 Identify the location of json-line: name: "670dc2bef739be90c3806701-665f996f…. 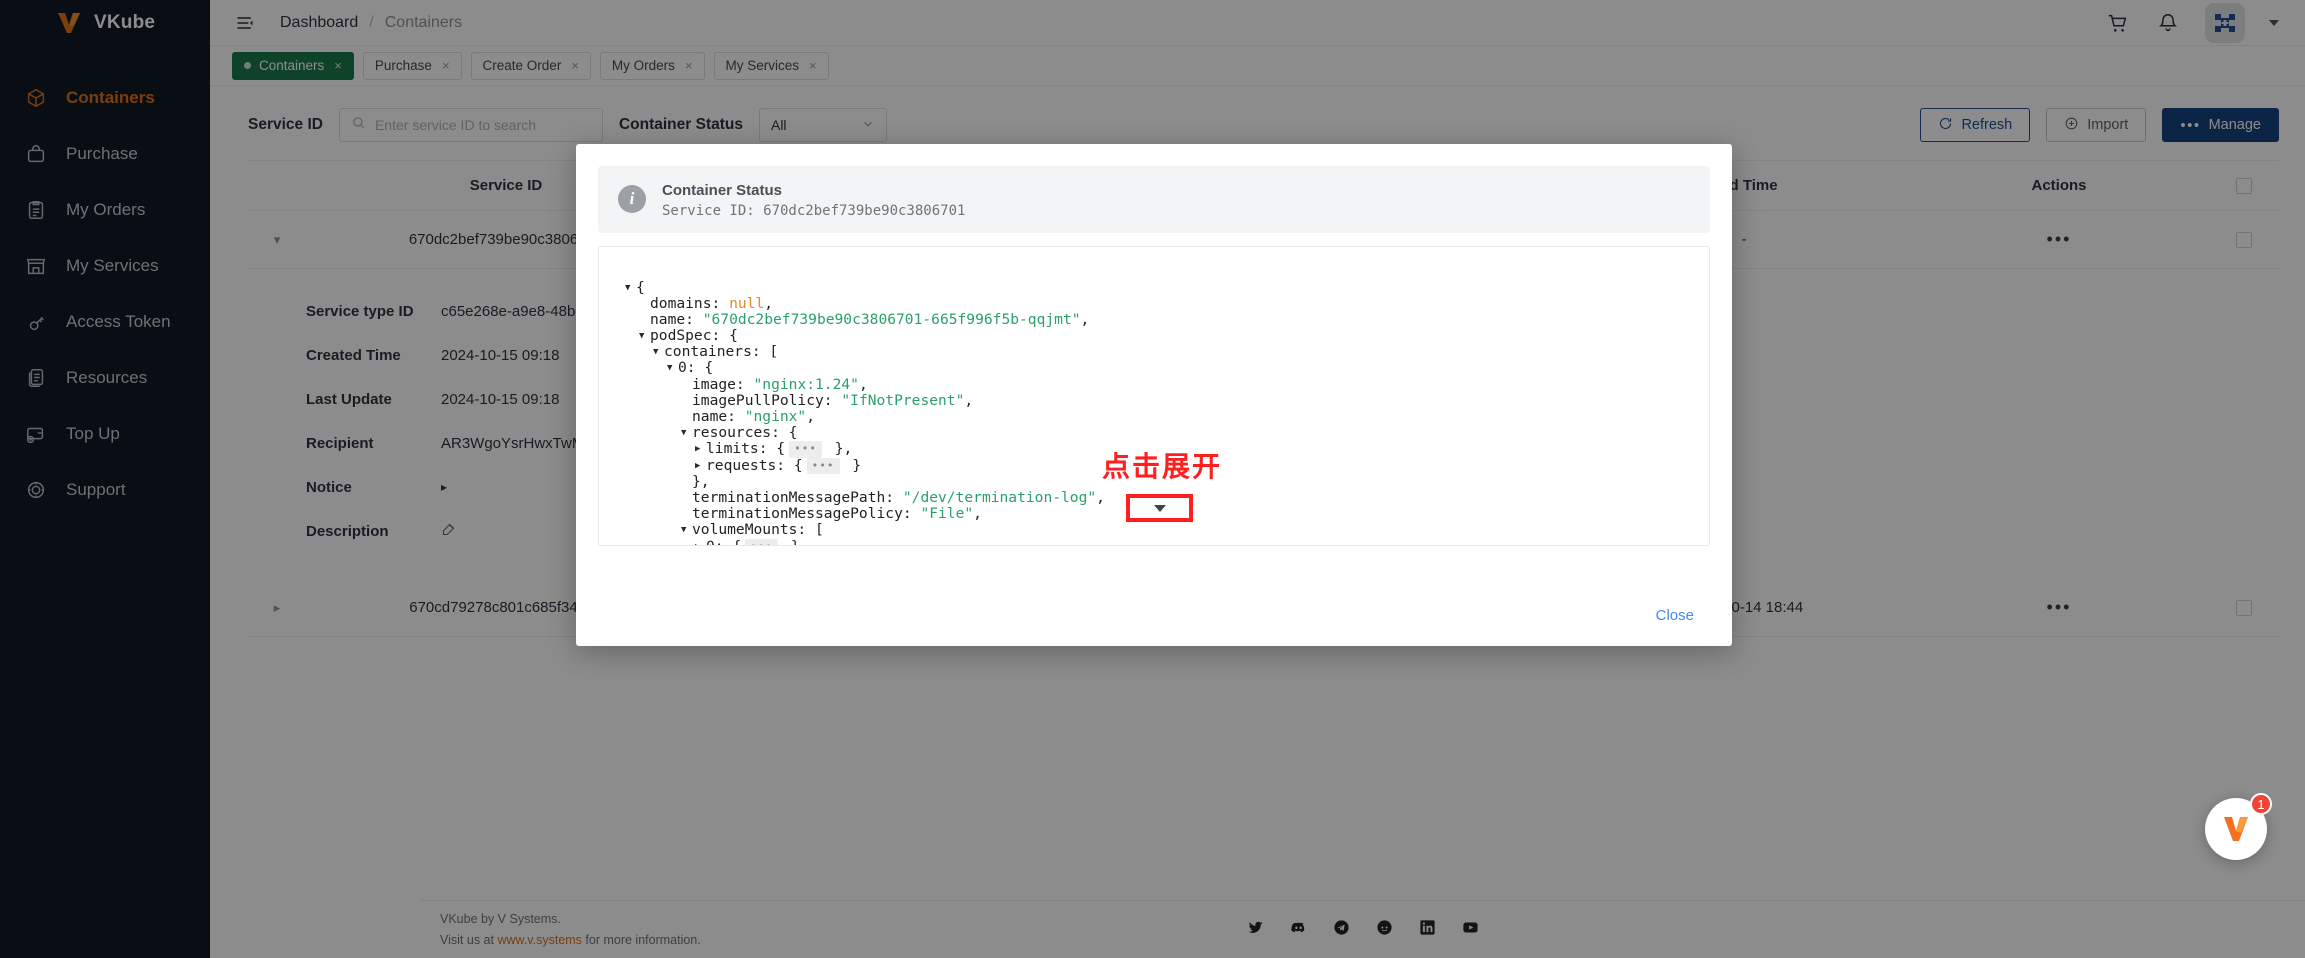
(1167, 319).